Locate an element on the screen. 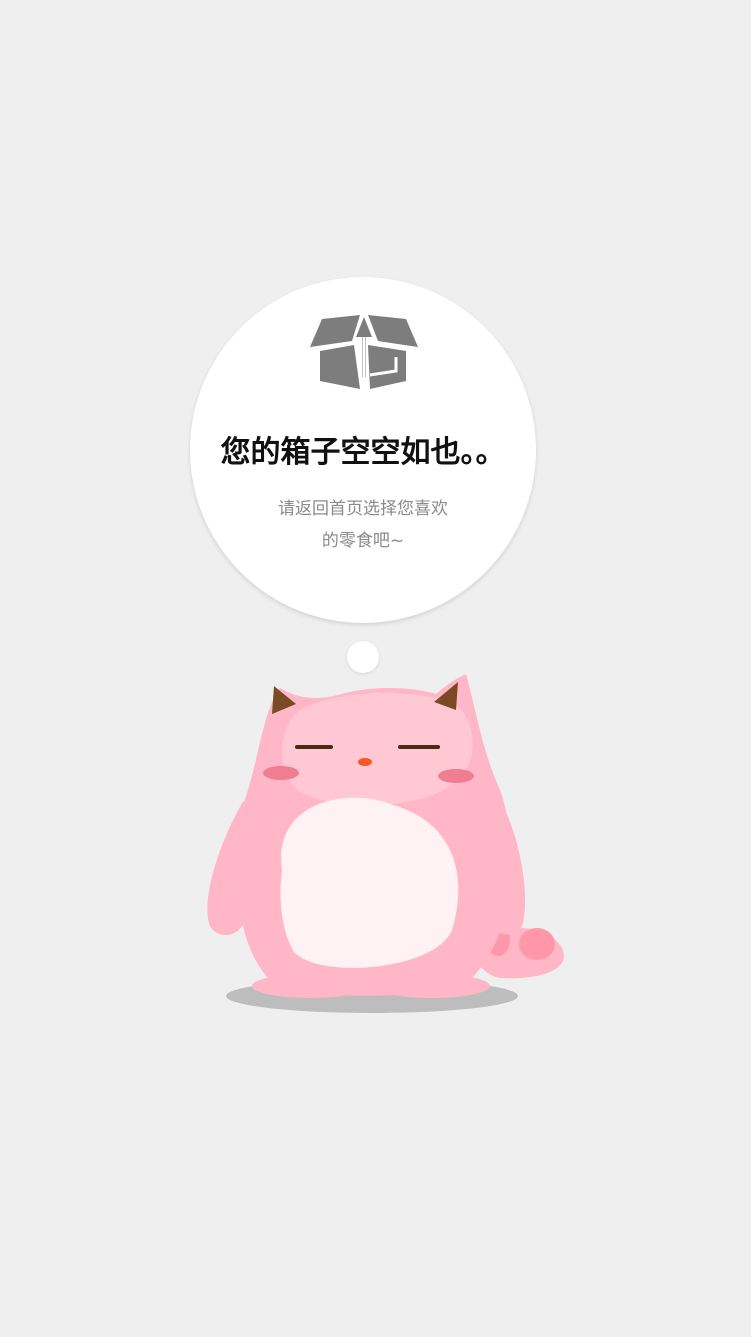 This screenshot has height=1337, width=751. hint-line: 的零食吧~ is located at coordinates (363, 541).